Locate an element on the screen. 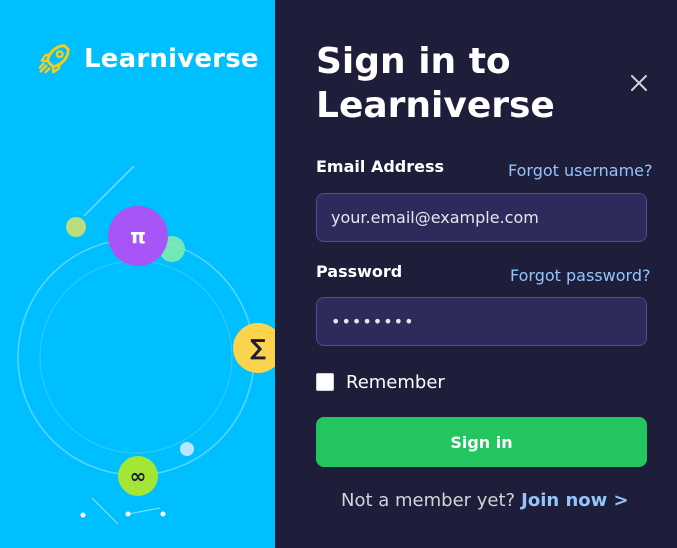 The width and height of the screenshot is (677, 548). close-icon is located at coordinates (639, 83).